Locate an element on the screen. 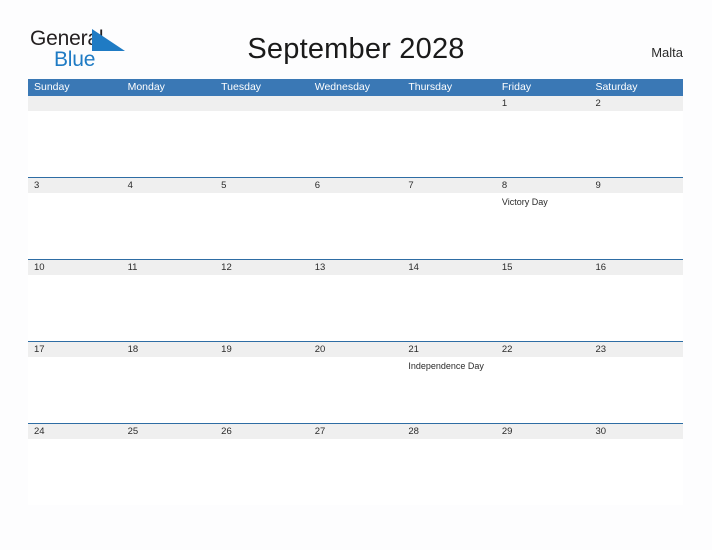 This screenshot has width=712, height=550. day-number: 26 is located at coordinates (262, 431).